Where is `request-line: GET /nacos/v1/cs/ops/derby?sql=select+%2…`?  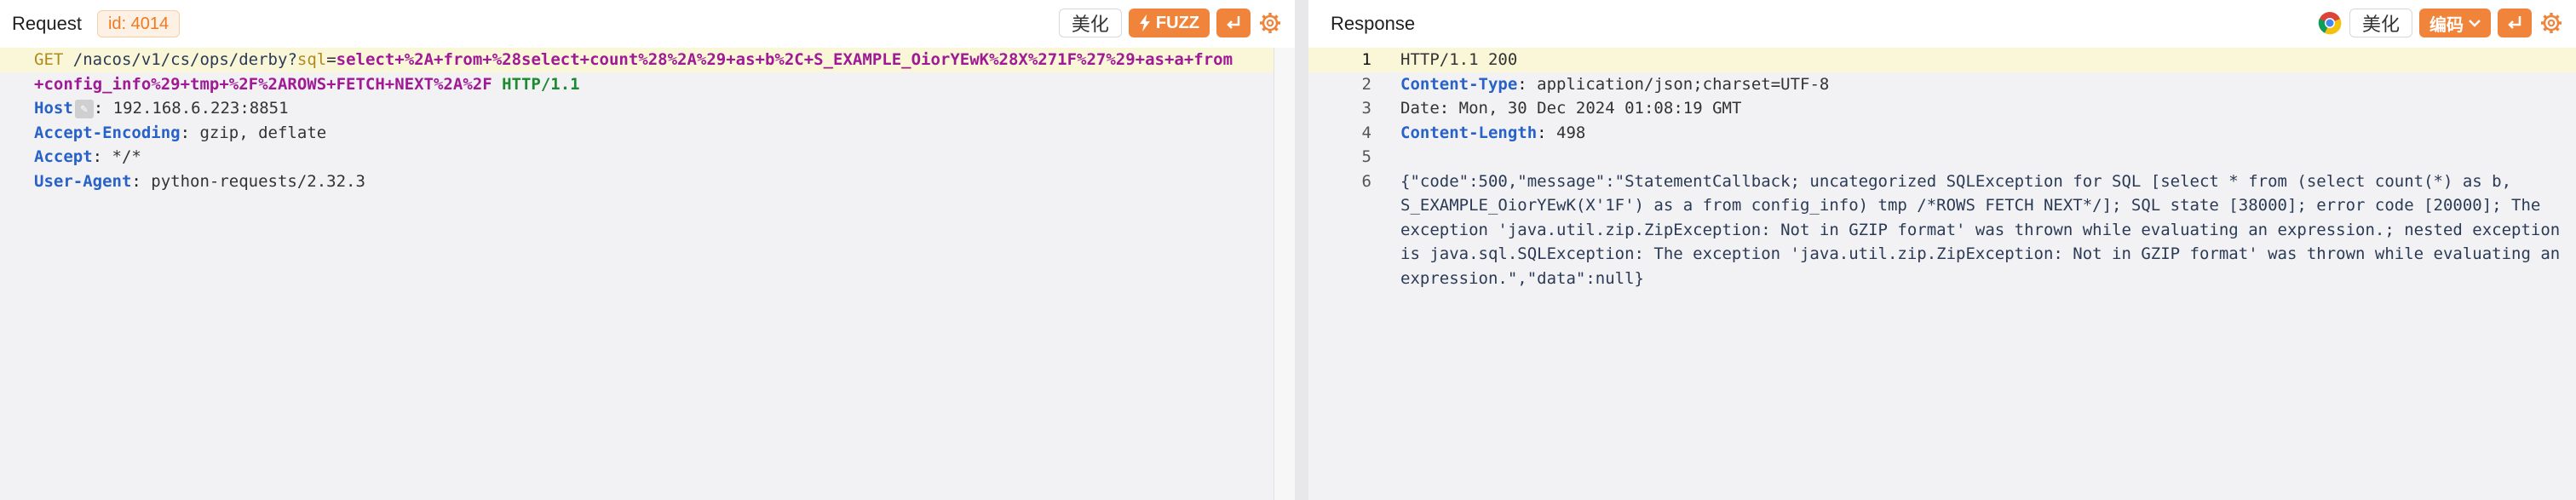
request-line: GET /nacos/v1/cs/ops/derby?sql=select+%2… is located at coordinates (637, 72).